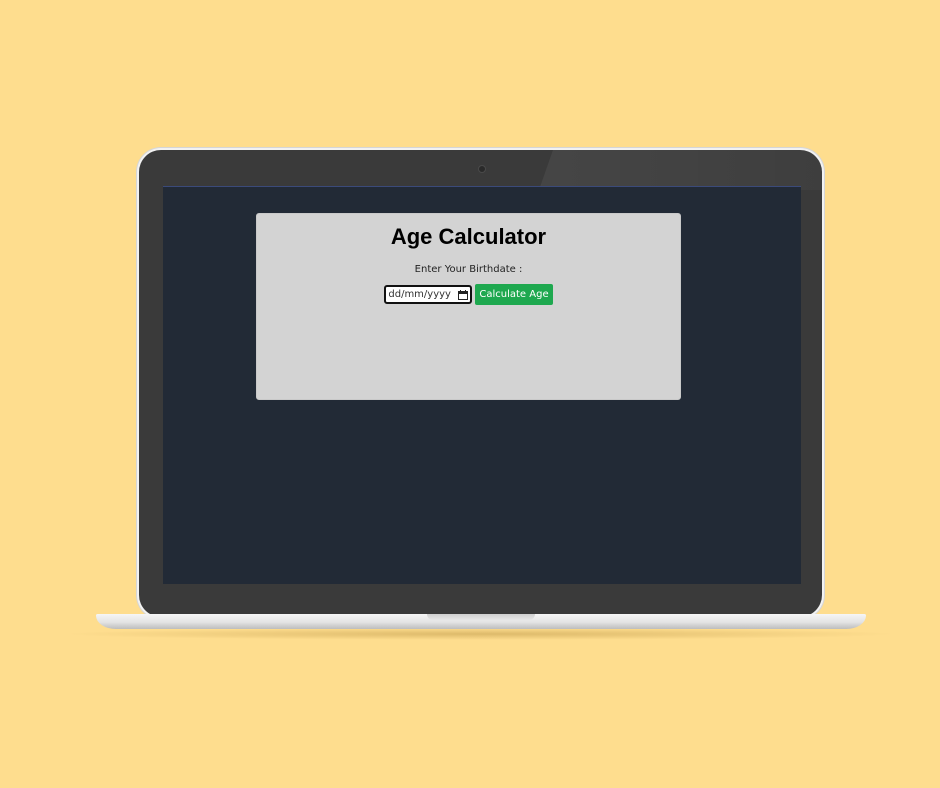 Image resolution: width=940 pixels, height=788 pixels. What do you see at coordinates (480, 634) in the screenshot?
I see `laptop-shadow` at bounding box center [480, 634].